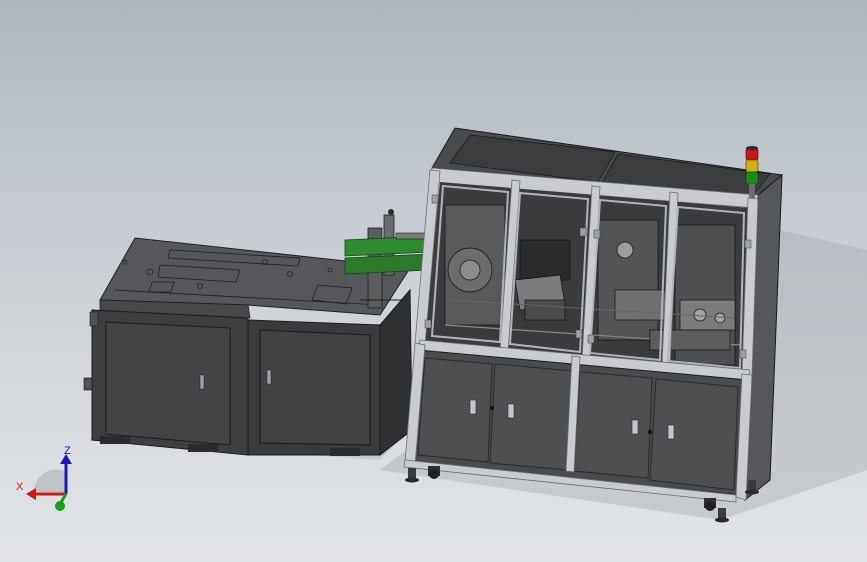  I want to click on coordinate-triad: X Z, so click(49, 480).